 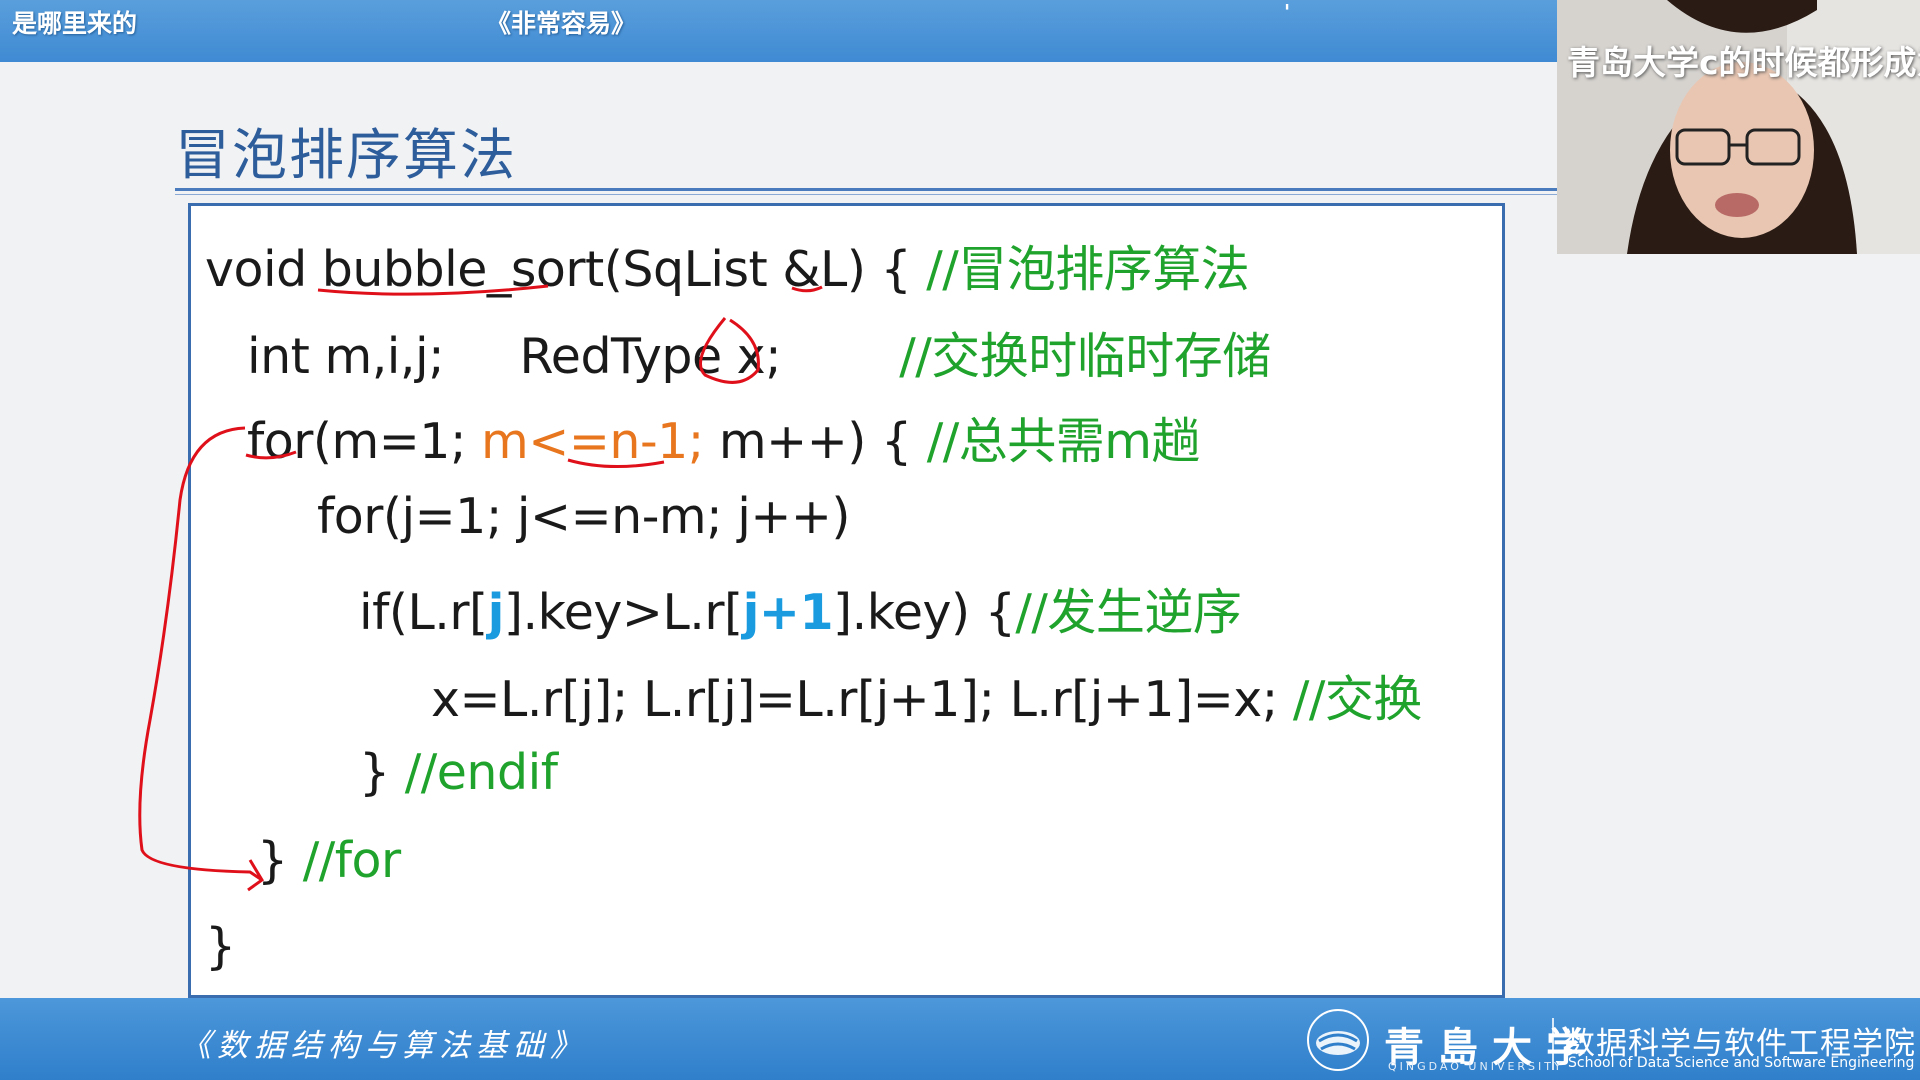 I want to click on code-line-3: for(m=1; m<=n-1; m++) { //总共需m趟, so click(x=723, y=437).